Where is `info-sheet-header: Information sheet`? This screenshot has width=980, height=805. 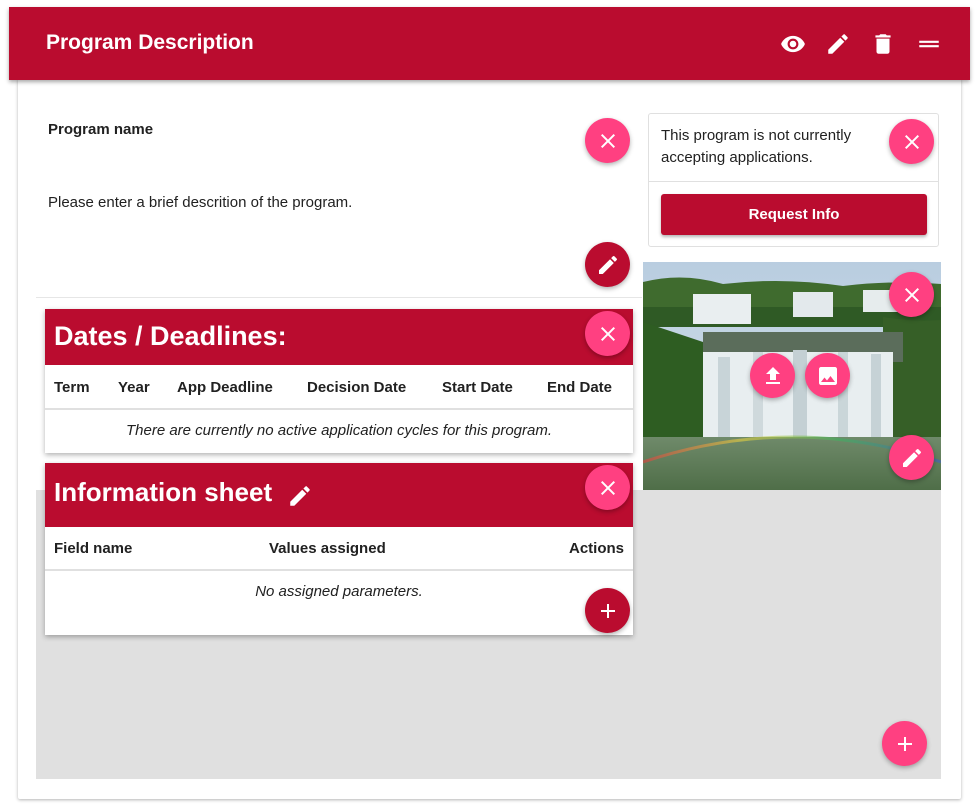
info-sheet-header: Information sheet is located at coordinates (339, 495).